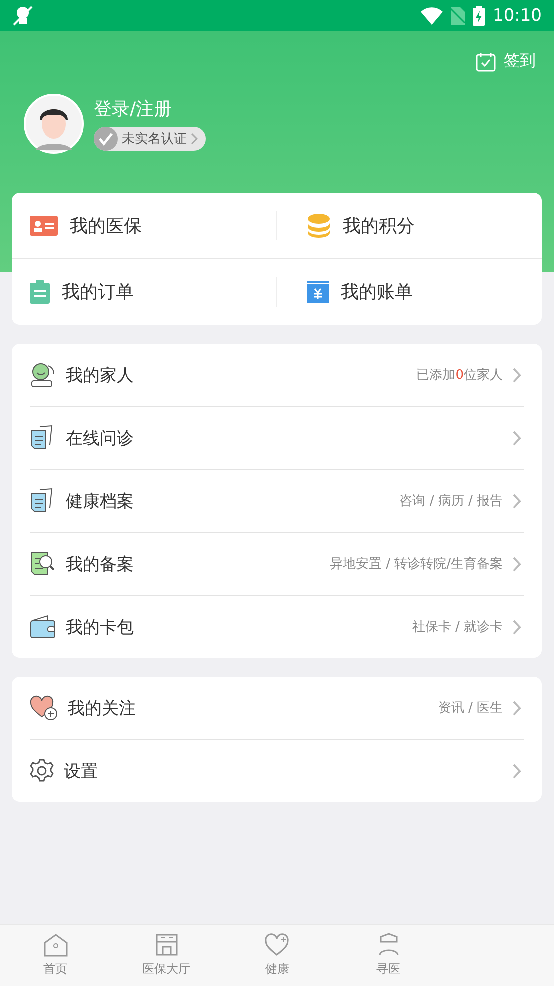  Describe the element at coordinates (486, 62) in the screenshot. I see `calendar-check-icon` at that location.